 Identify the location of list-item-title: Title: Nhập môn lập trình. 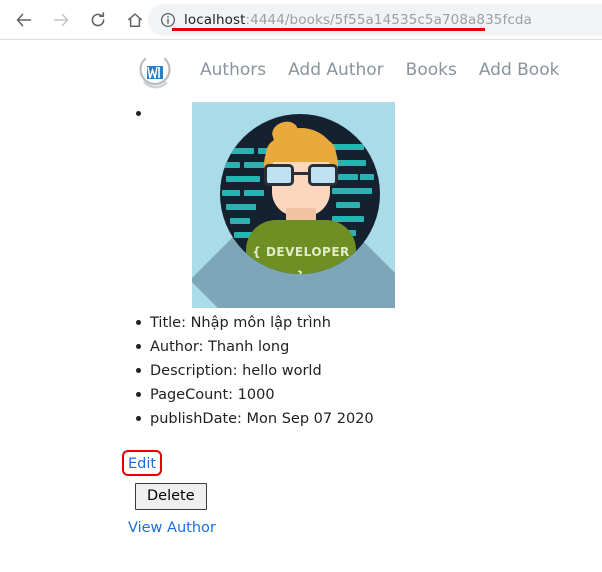
(255, 323).